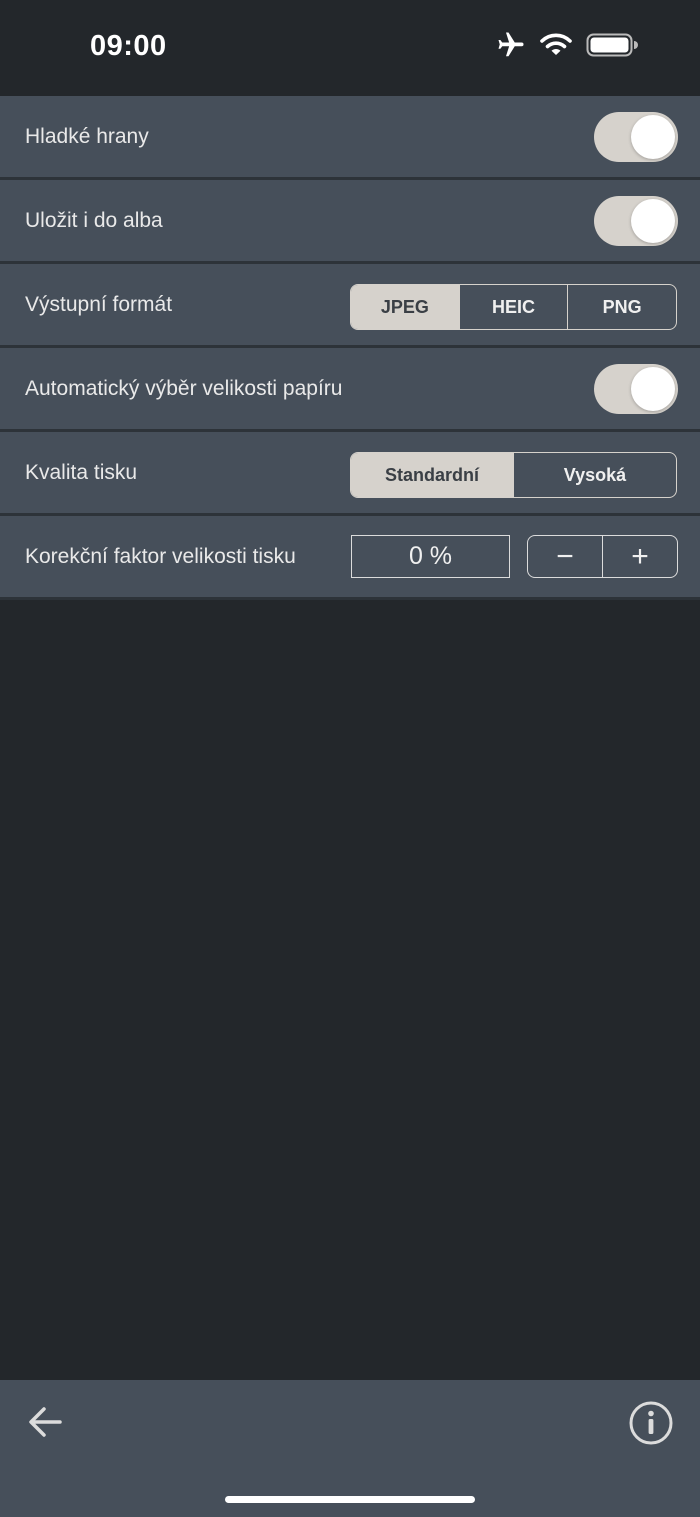  I want to click on auto-paper-size-label: Automatický výběr velikosti papíru, so click(184, 388).